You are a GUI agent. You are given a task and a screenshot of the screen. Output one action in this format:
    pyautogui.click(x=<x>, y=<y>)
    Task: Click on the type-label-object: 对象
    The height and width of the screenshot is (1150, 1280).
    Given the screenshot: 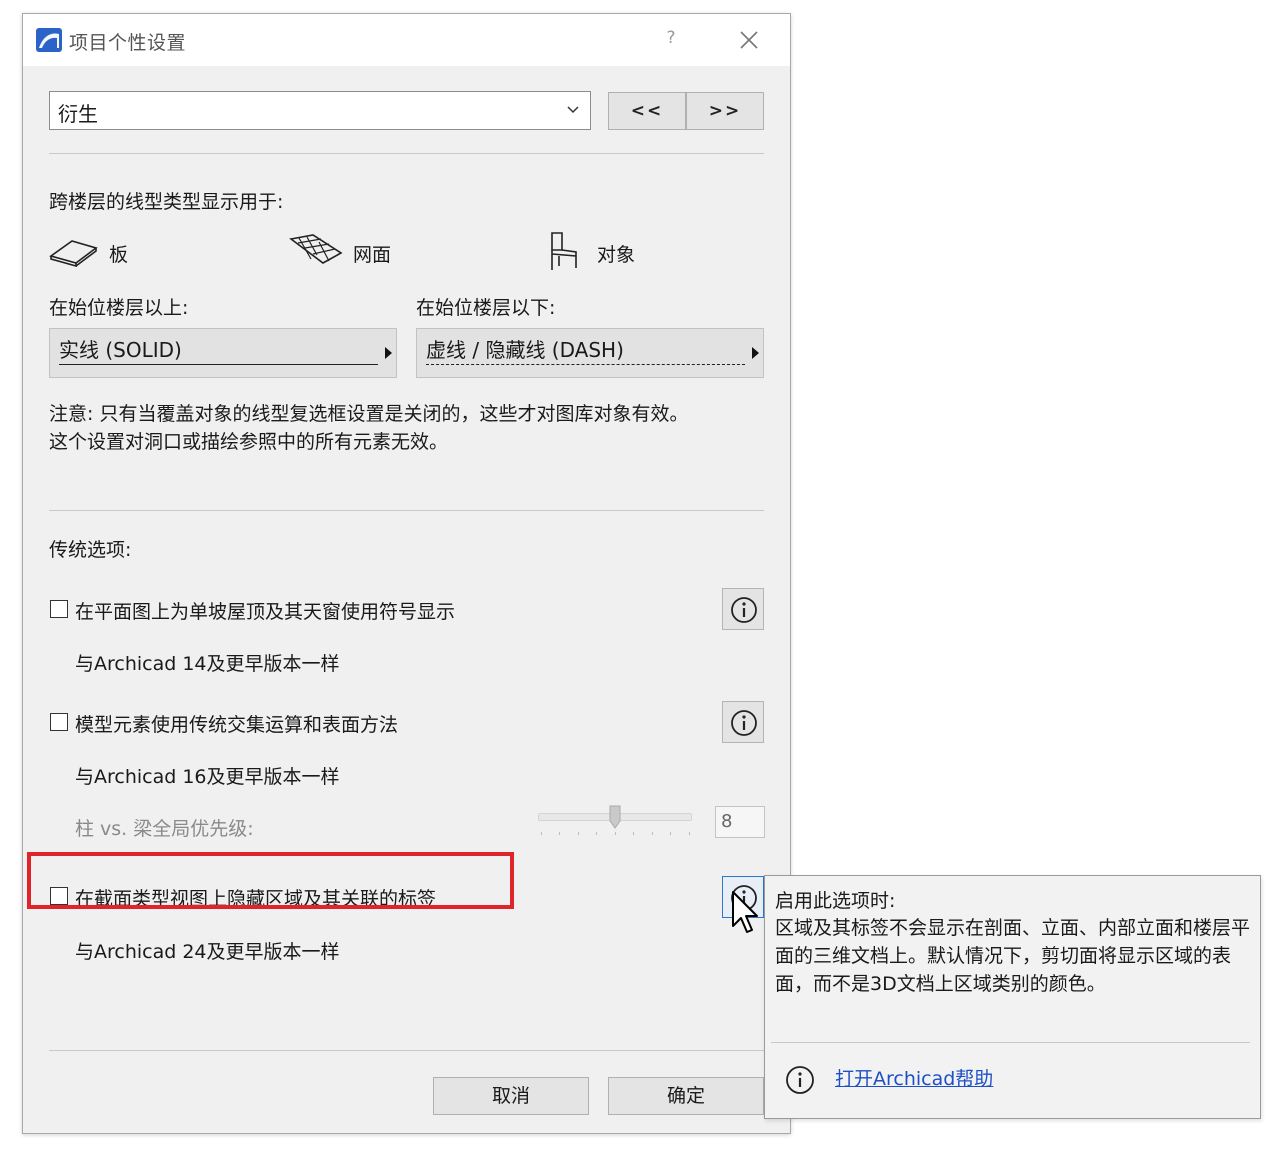 What is the action you would take?
    pyautogui.click(x=616, y=255)
    